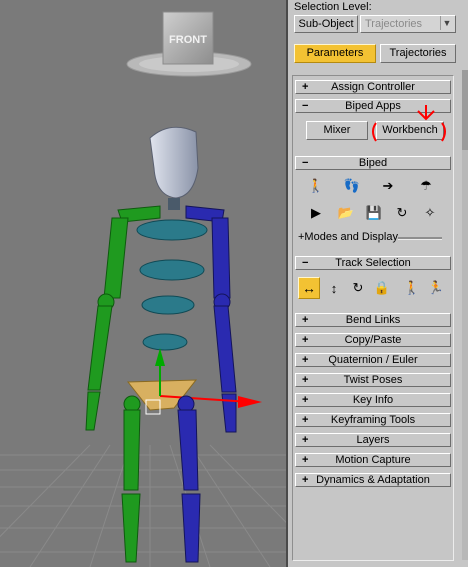  What do you see at coordinates (352, 186) in the screenshot?
I see `footsteps-icon: 👣` at bounding box center [352, 186].